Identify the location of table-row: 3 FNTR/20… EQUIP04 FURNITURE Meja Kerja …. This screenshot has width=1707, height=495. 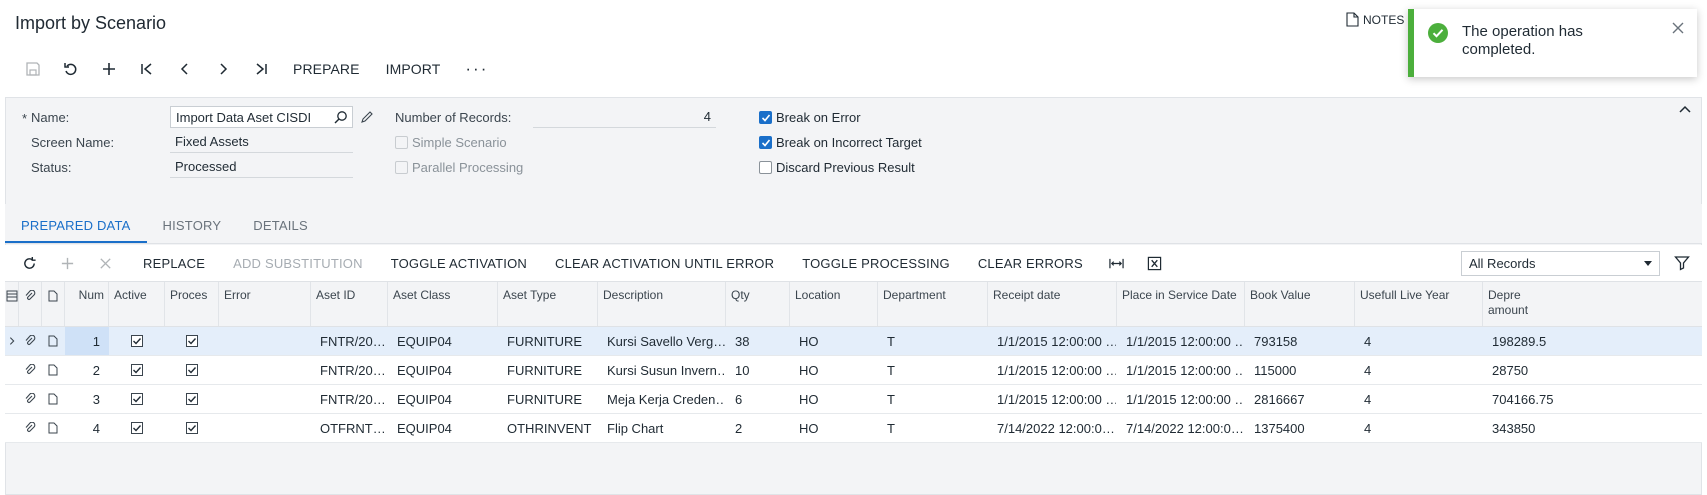
(853, 399).